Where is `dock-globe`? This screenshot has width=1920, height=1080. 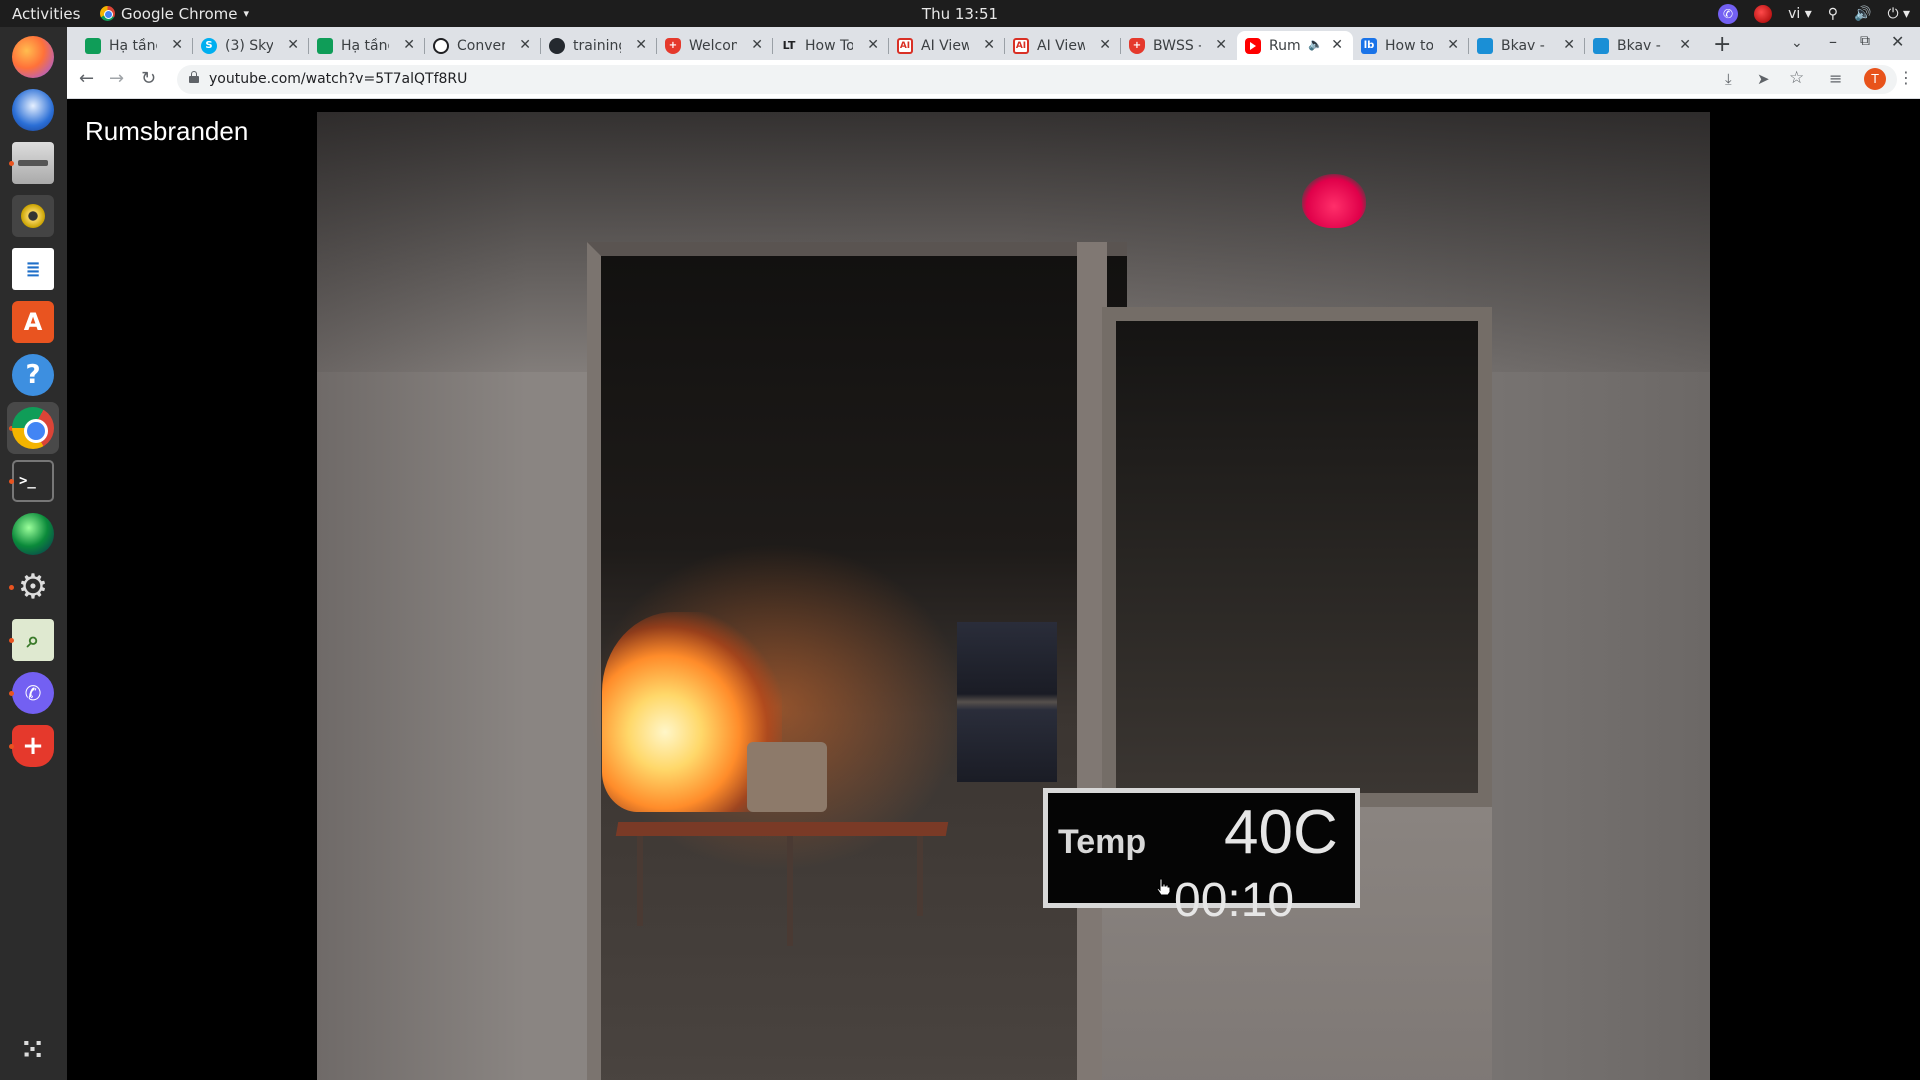
dock-globe is located at coordinates (33, 534).